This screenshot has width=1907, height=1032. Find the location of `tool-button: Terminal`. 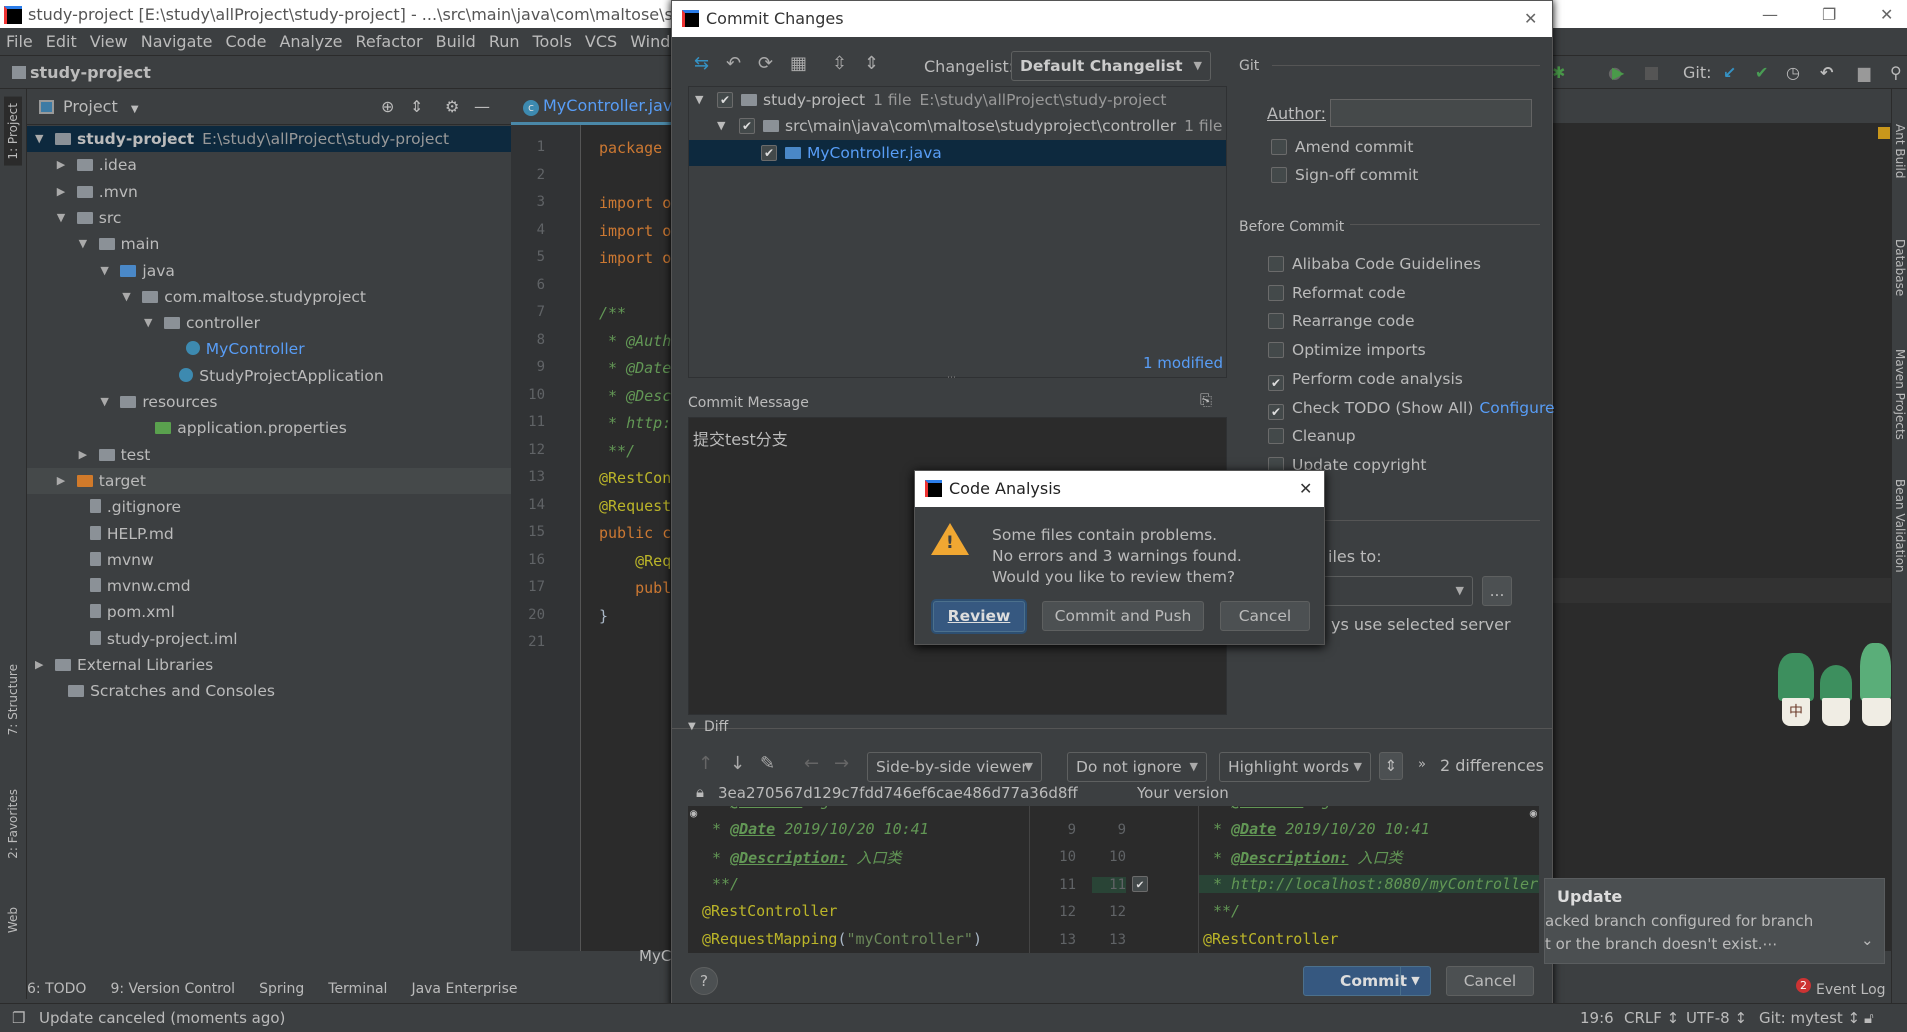

tool-button: Terminal is located at coordinates (357, 989).